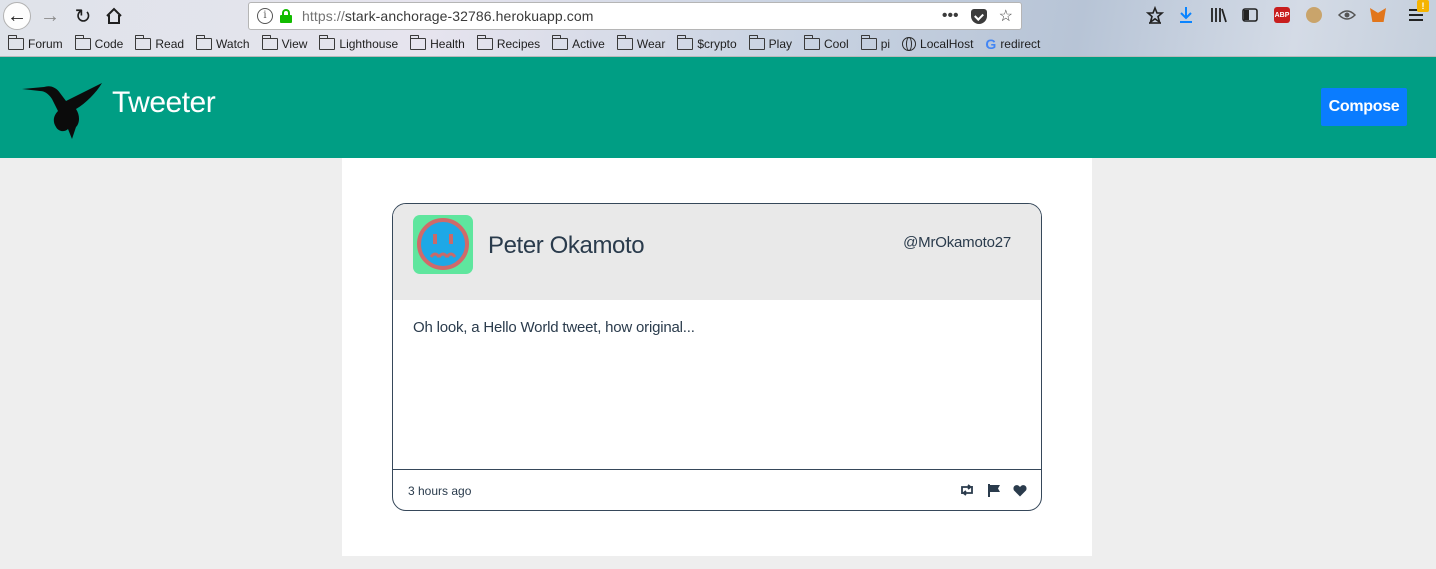  I want to click on bookmark-recipes: Recipes, so click(508, 43).